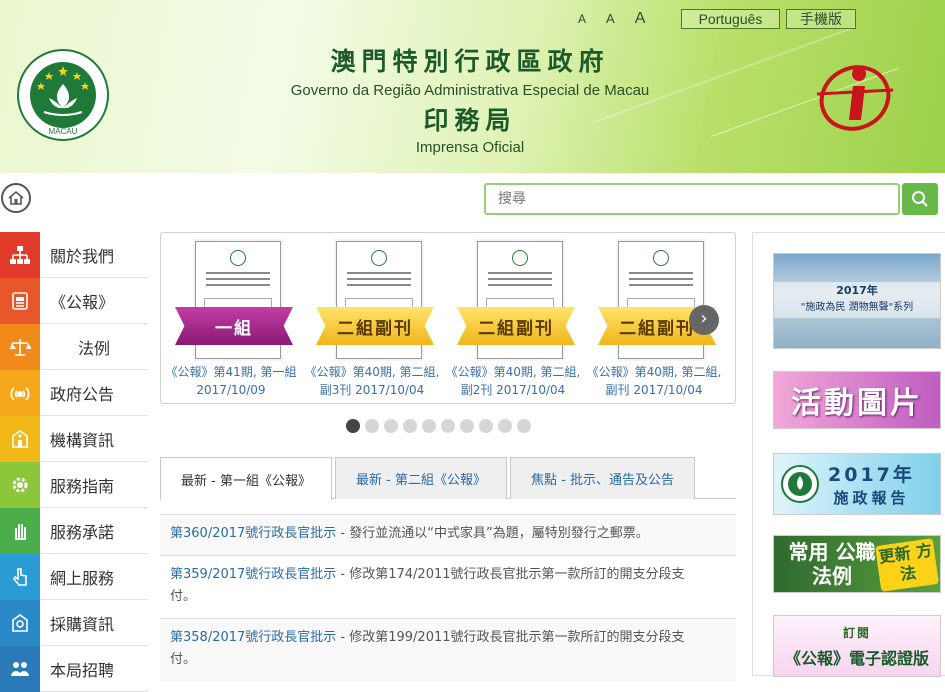 The height and width of the screenshot is (692, 945). I want to click on home-icon, so click(16, 197).